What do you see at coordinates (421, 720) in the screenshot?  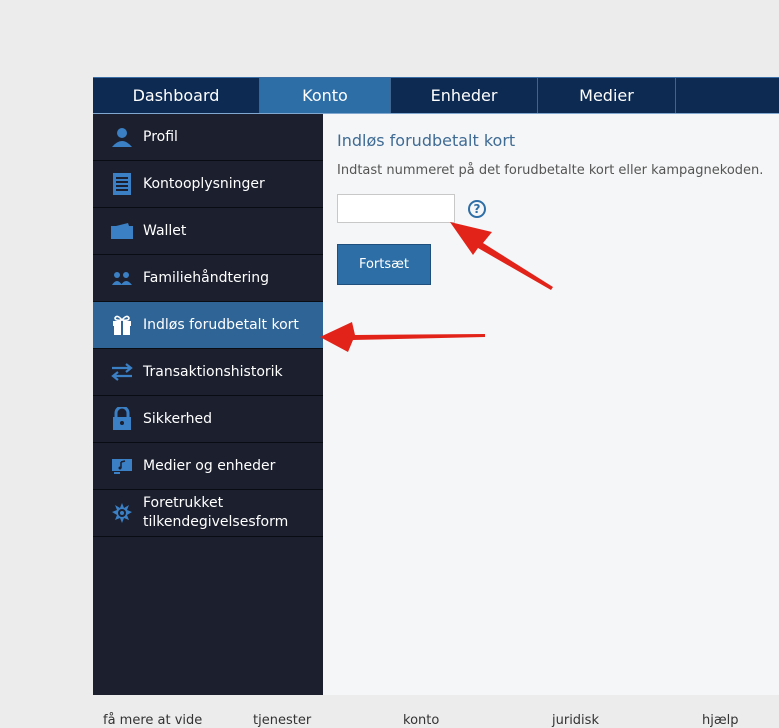 I see `footer-link: konto` at bounding box center [421, 720].